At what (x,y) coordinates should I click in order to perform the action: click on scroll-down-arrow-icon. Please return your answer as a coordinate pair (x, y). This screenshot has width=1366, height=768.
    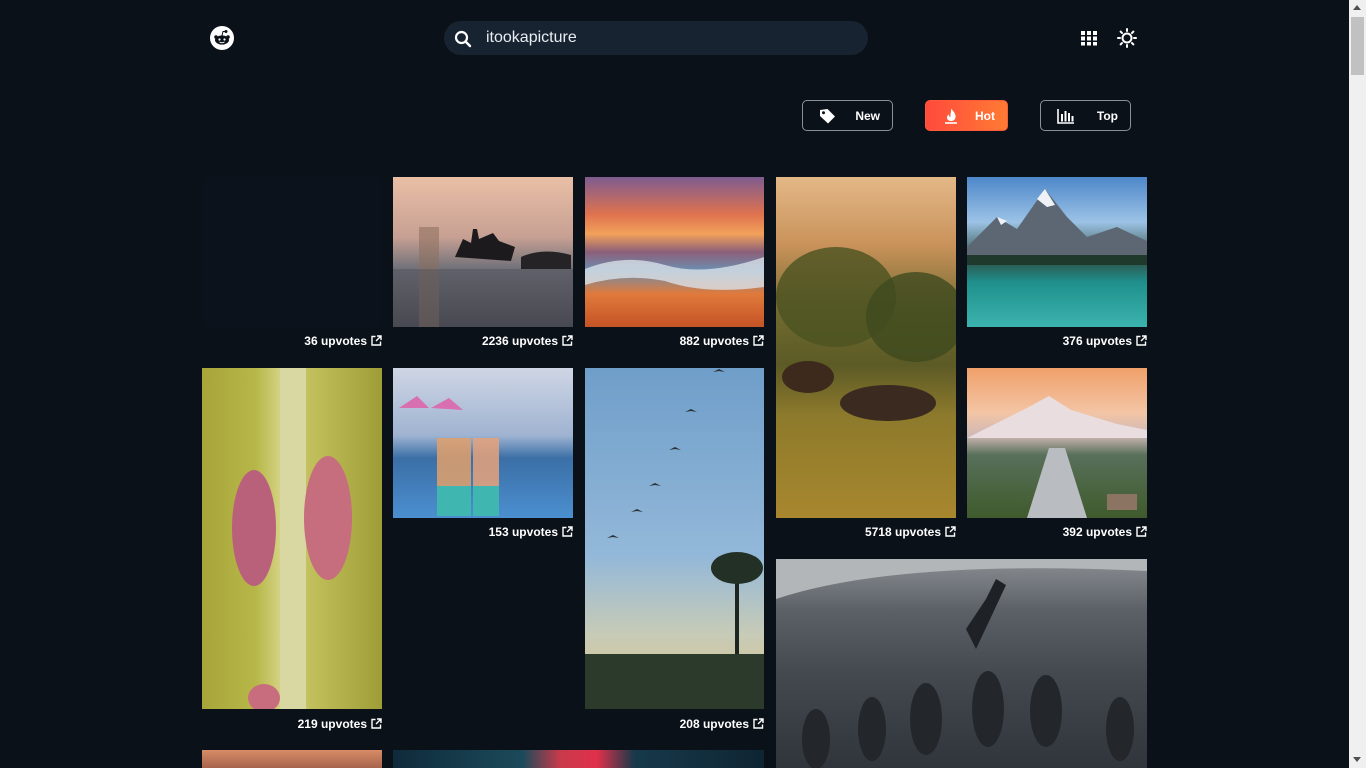
    Looking at the image, I should click on (1357, 759).